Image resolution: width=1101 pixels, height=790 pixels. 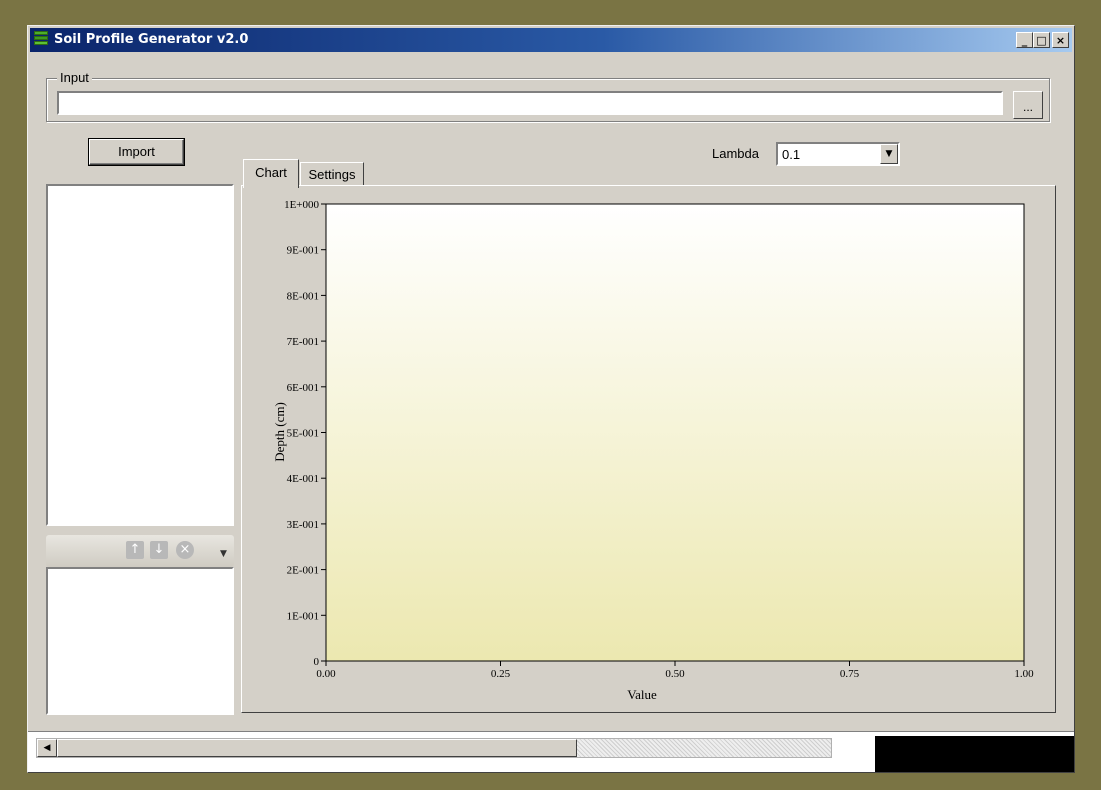 What do you see at coordinates (301, 205) in the screenshot?
I see `y-tick-label: 1E+000` at bounding box center [301, 205].